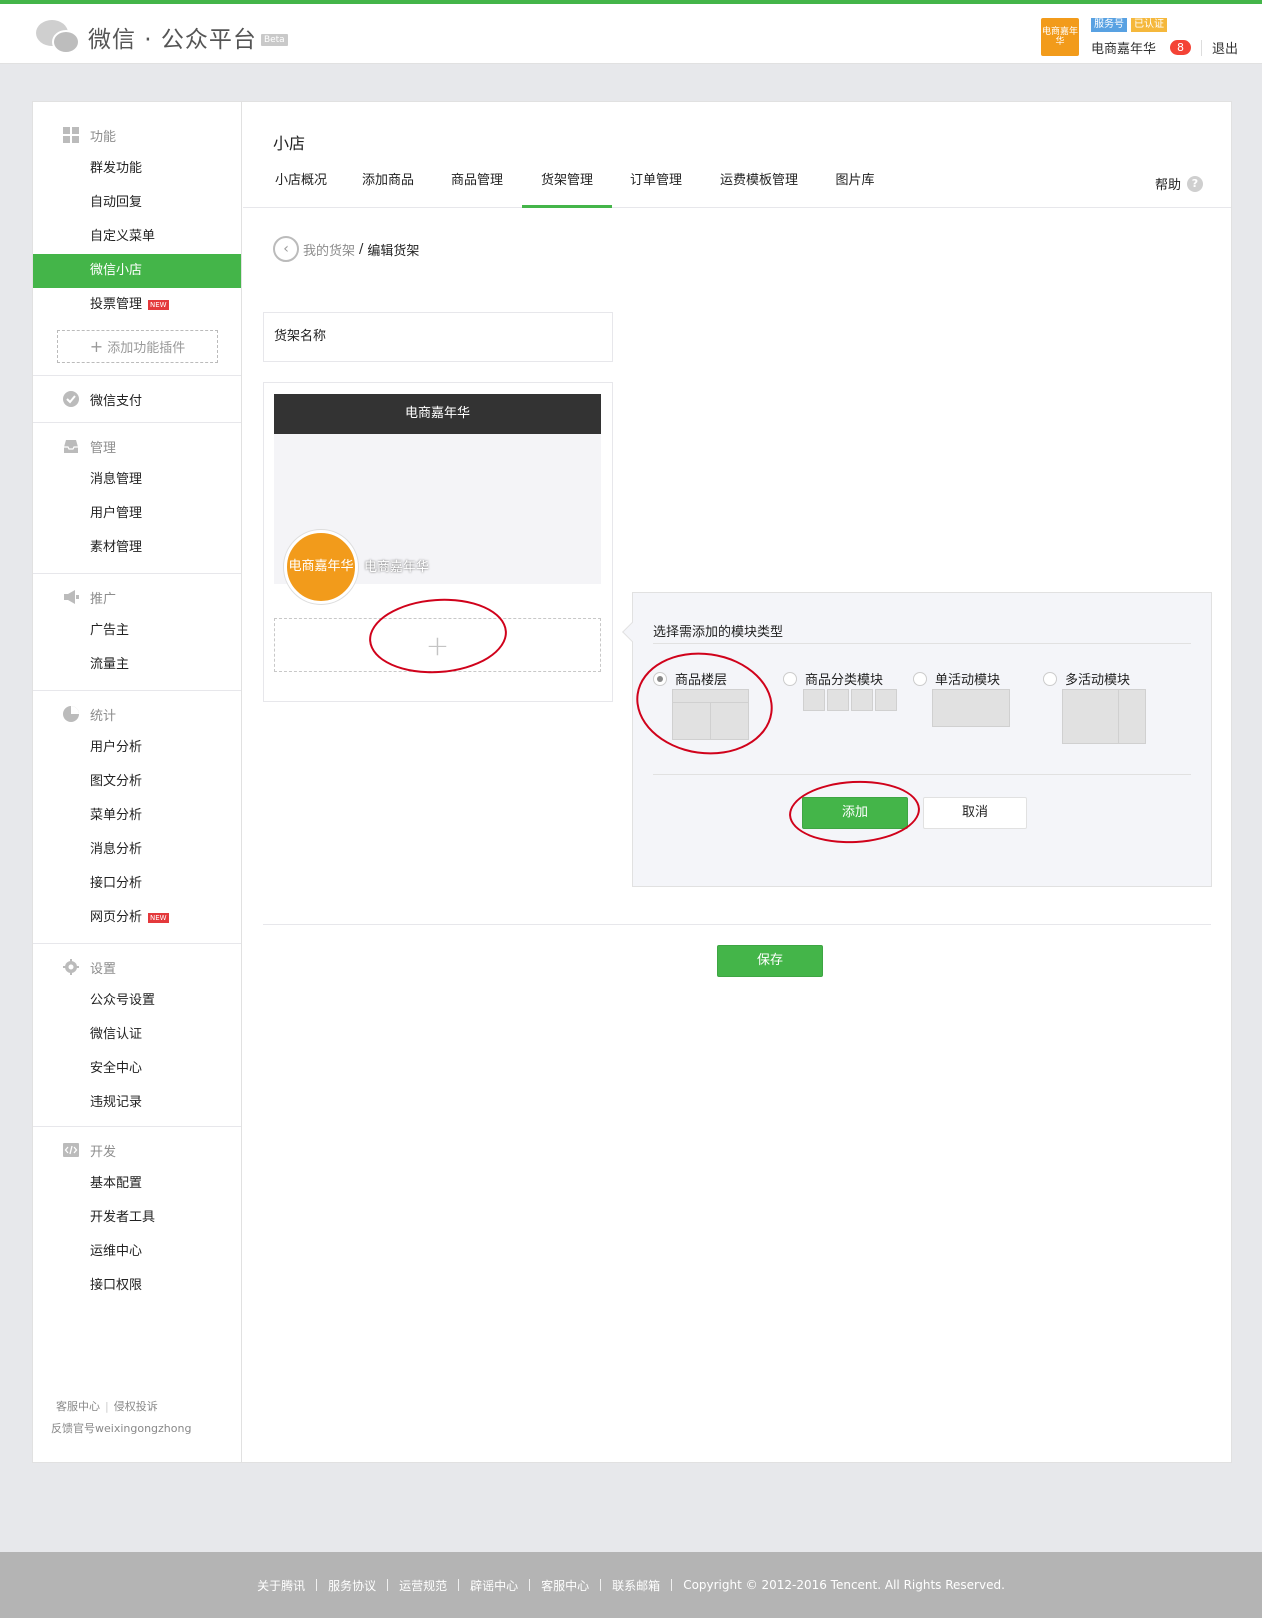  I want to click on inbox-icon, so click(71, 446).